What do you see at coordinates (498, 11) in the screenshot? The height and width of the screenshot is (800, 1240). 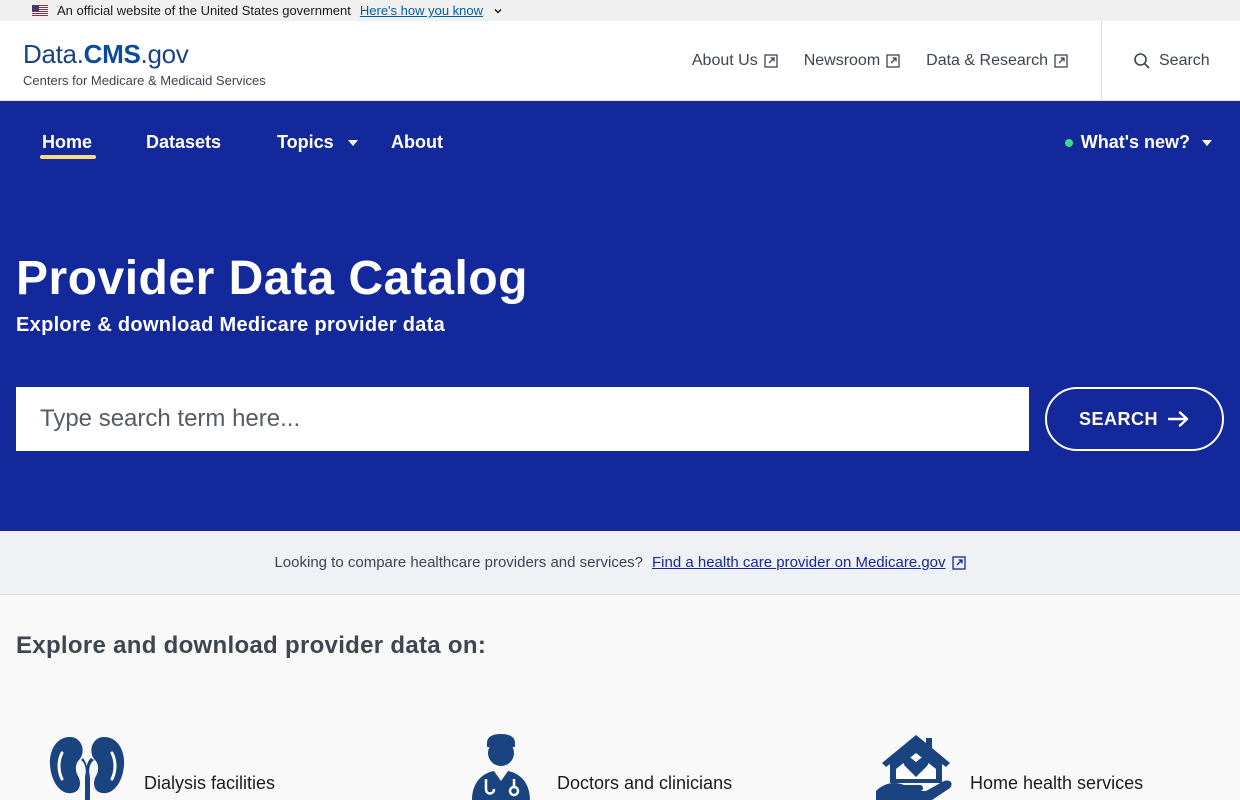 I see `chevron-down-icon` at bounding box center [498, 11].